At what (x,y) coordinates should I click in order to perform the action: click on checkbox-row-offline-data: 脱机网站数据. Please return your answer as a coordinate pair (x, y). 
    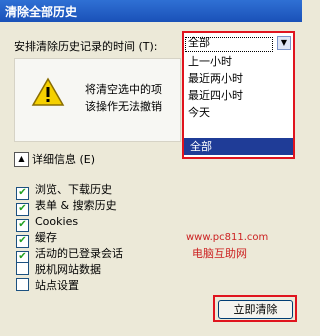
    Looking at the image, I should click on (58, 270).